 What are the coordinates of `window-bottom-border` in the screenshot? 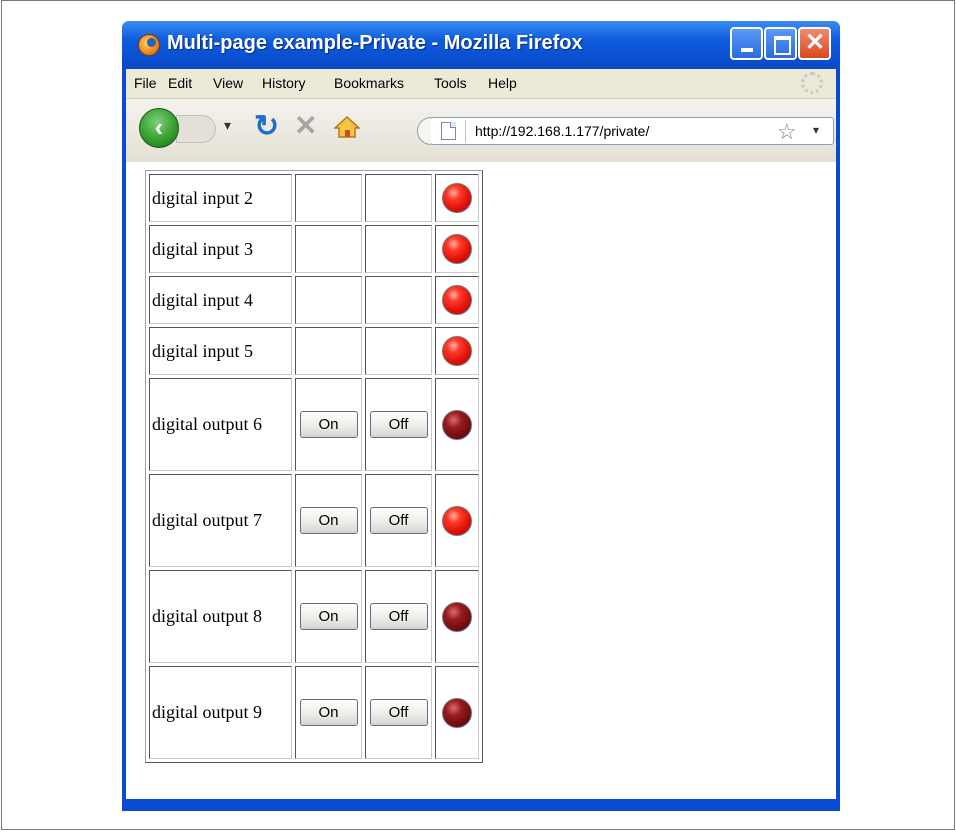 It's located at (481, 805).